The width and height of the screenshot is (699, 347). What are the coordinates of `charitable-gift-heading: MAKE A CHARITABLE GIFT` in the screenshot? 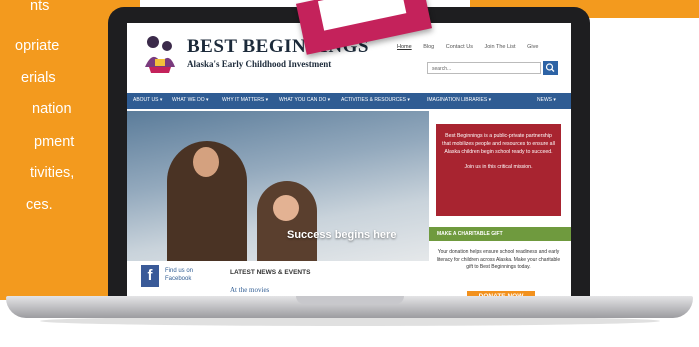 It's located at (500, 234).